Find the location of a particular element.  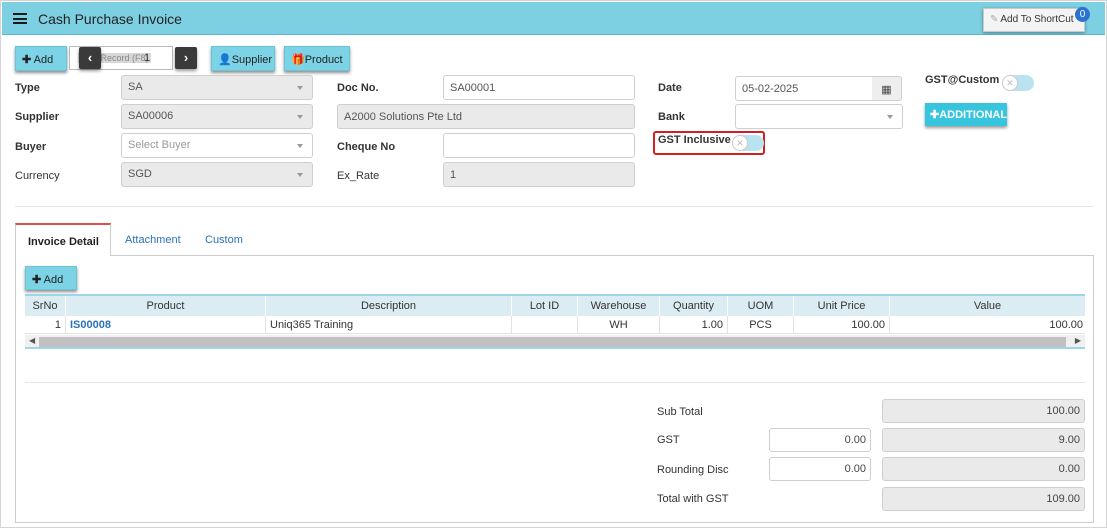

cell-product-link: IS00008 is located at coordinates (166, 325).